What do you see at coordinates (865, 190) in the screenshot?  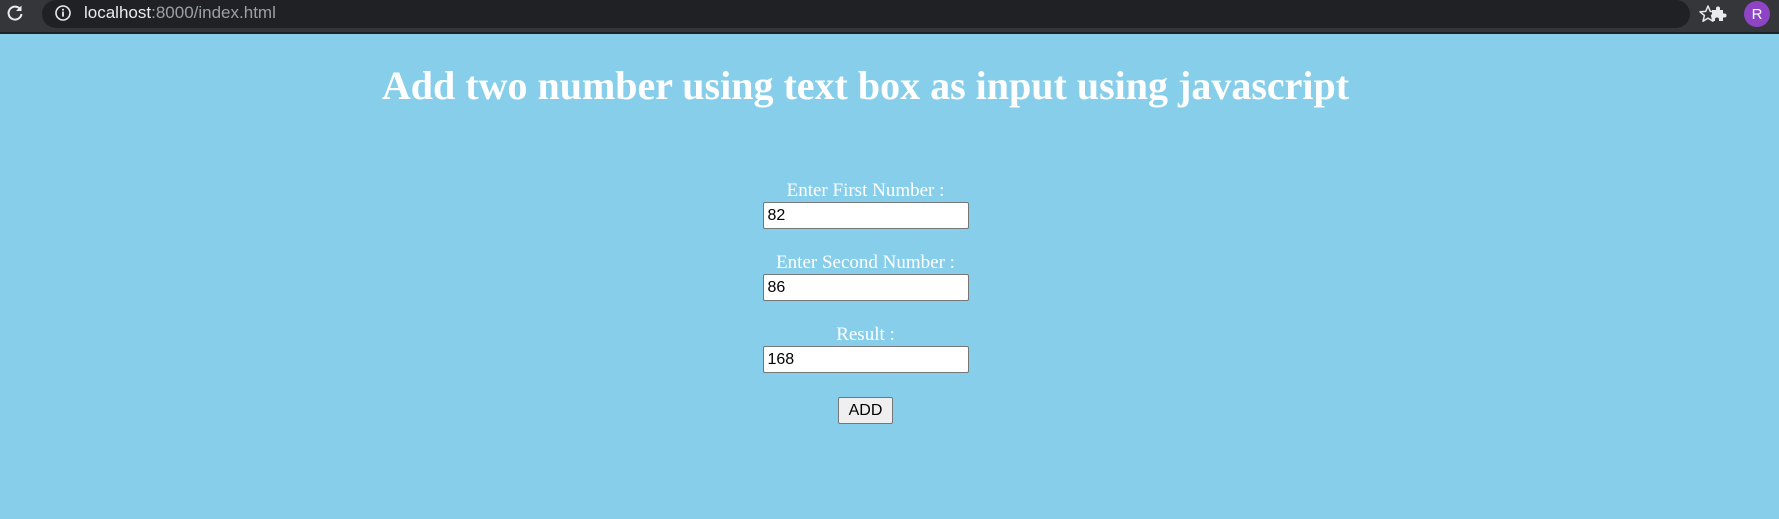 I see `first-number-label: Enter First Number :` at bounding box center [865, 190].